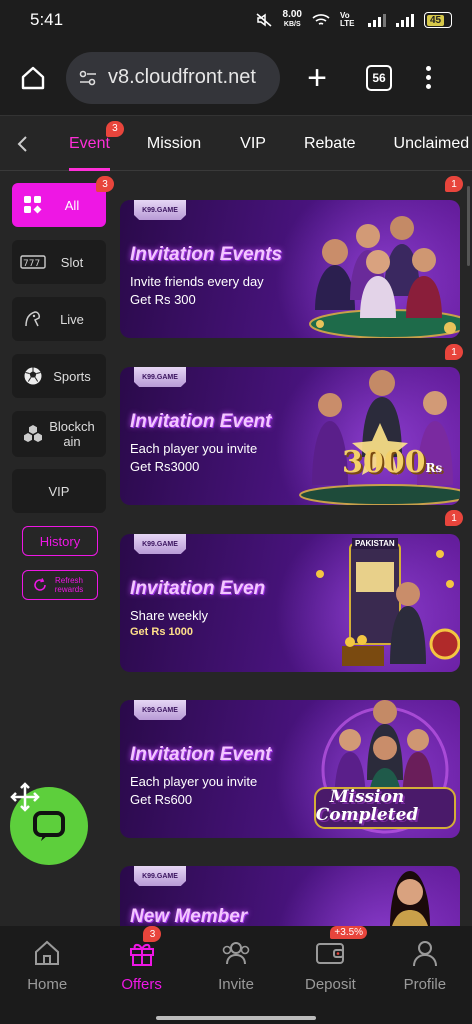  Describe the element at coordinates (428, 77) in the screenshot. I see `browser-menu-button` at that location.